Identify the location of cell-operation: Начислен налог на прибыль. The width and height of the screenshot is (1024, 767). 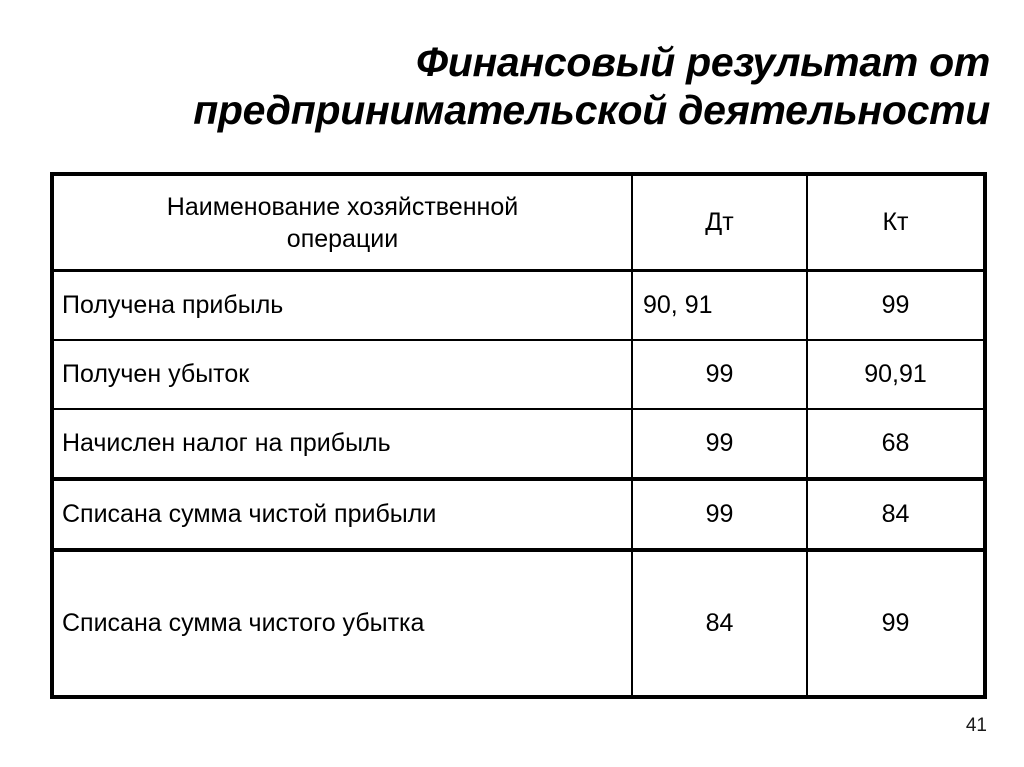
(342, 444).